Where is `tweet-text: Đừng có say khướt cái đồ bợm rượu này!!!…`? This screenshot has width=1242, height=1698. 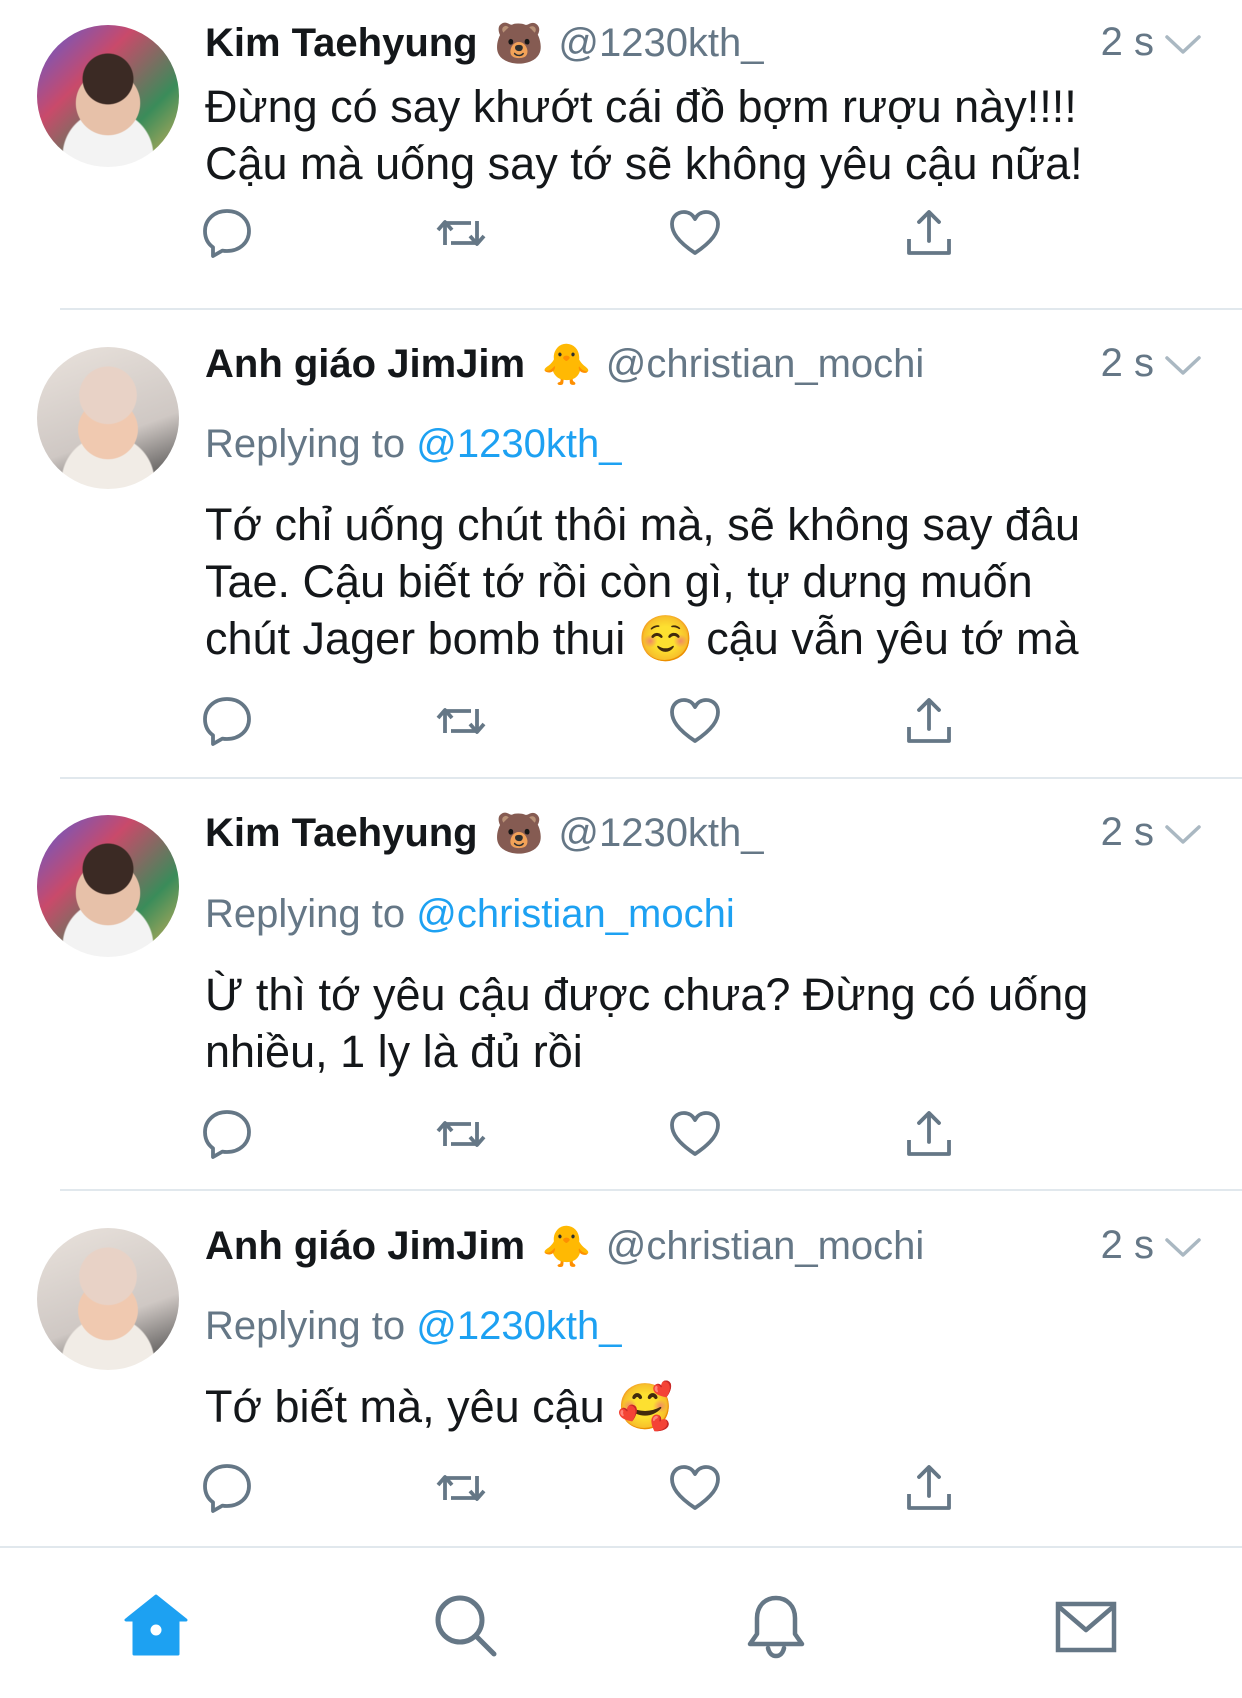 tweet-text: Đừng có say khướt cái đồ bợm rượu này!!!… is located at coordinates (705, 135).